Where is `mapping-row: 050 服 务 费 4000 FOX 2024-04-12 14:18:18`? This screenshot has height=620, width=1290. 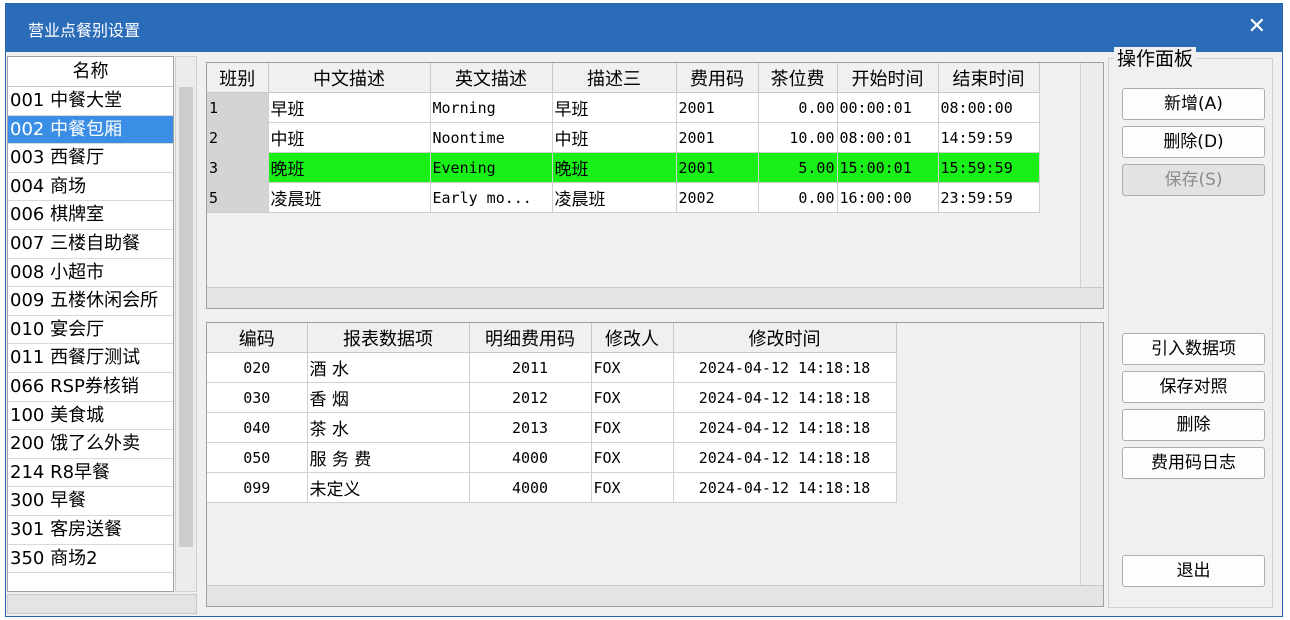
mapping-row: 050 服 务 费 4000 FOX 2024-04-12 14:18:18 is located at coordinates (552, 457).